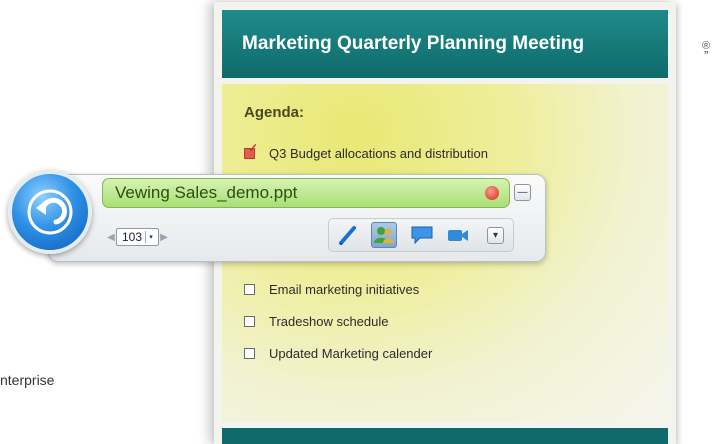 The image size is (723, 444). What do you see at coordinates (132, 237) in the screenshot?
I see `page-number: 103` at bounding box center [132, 237].